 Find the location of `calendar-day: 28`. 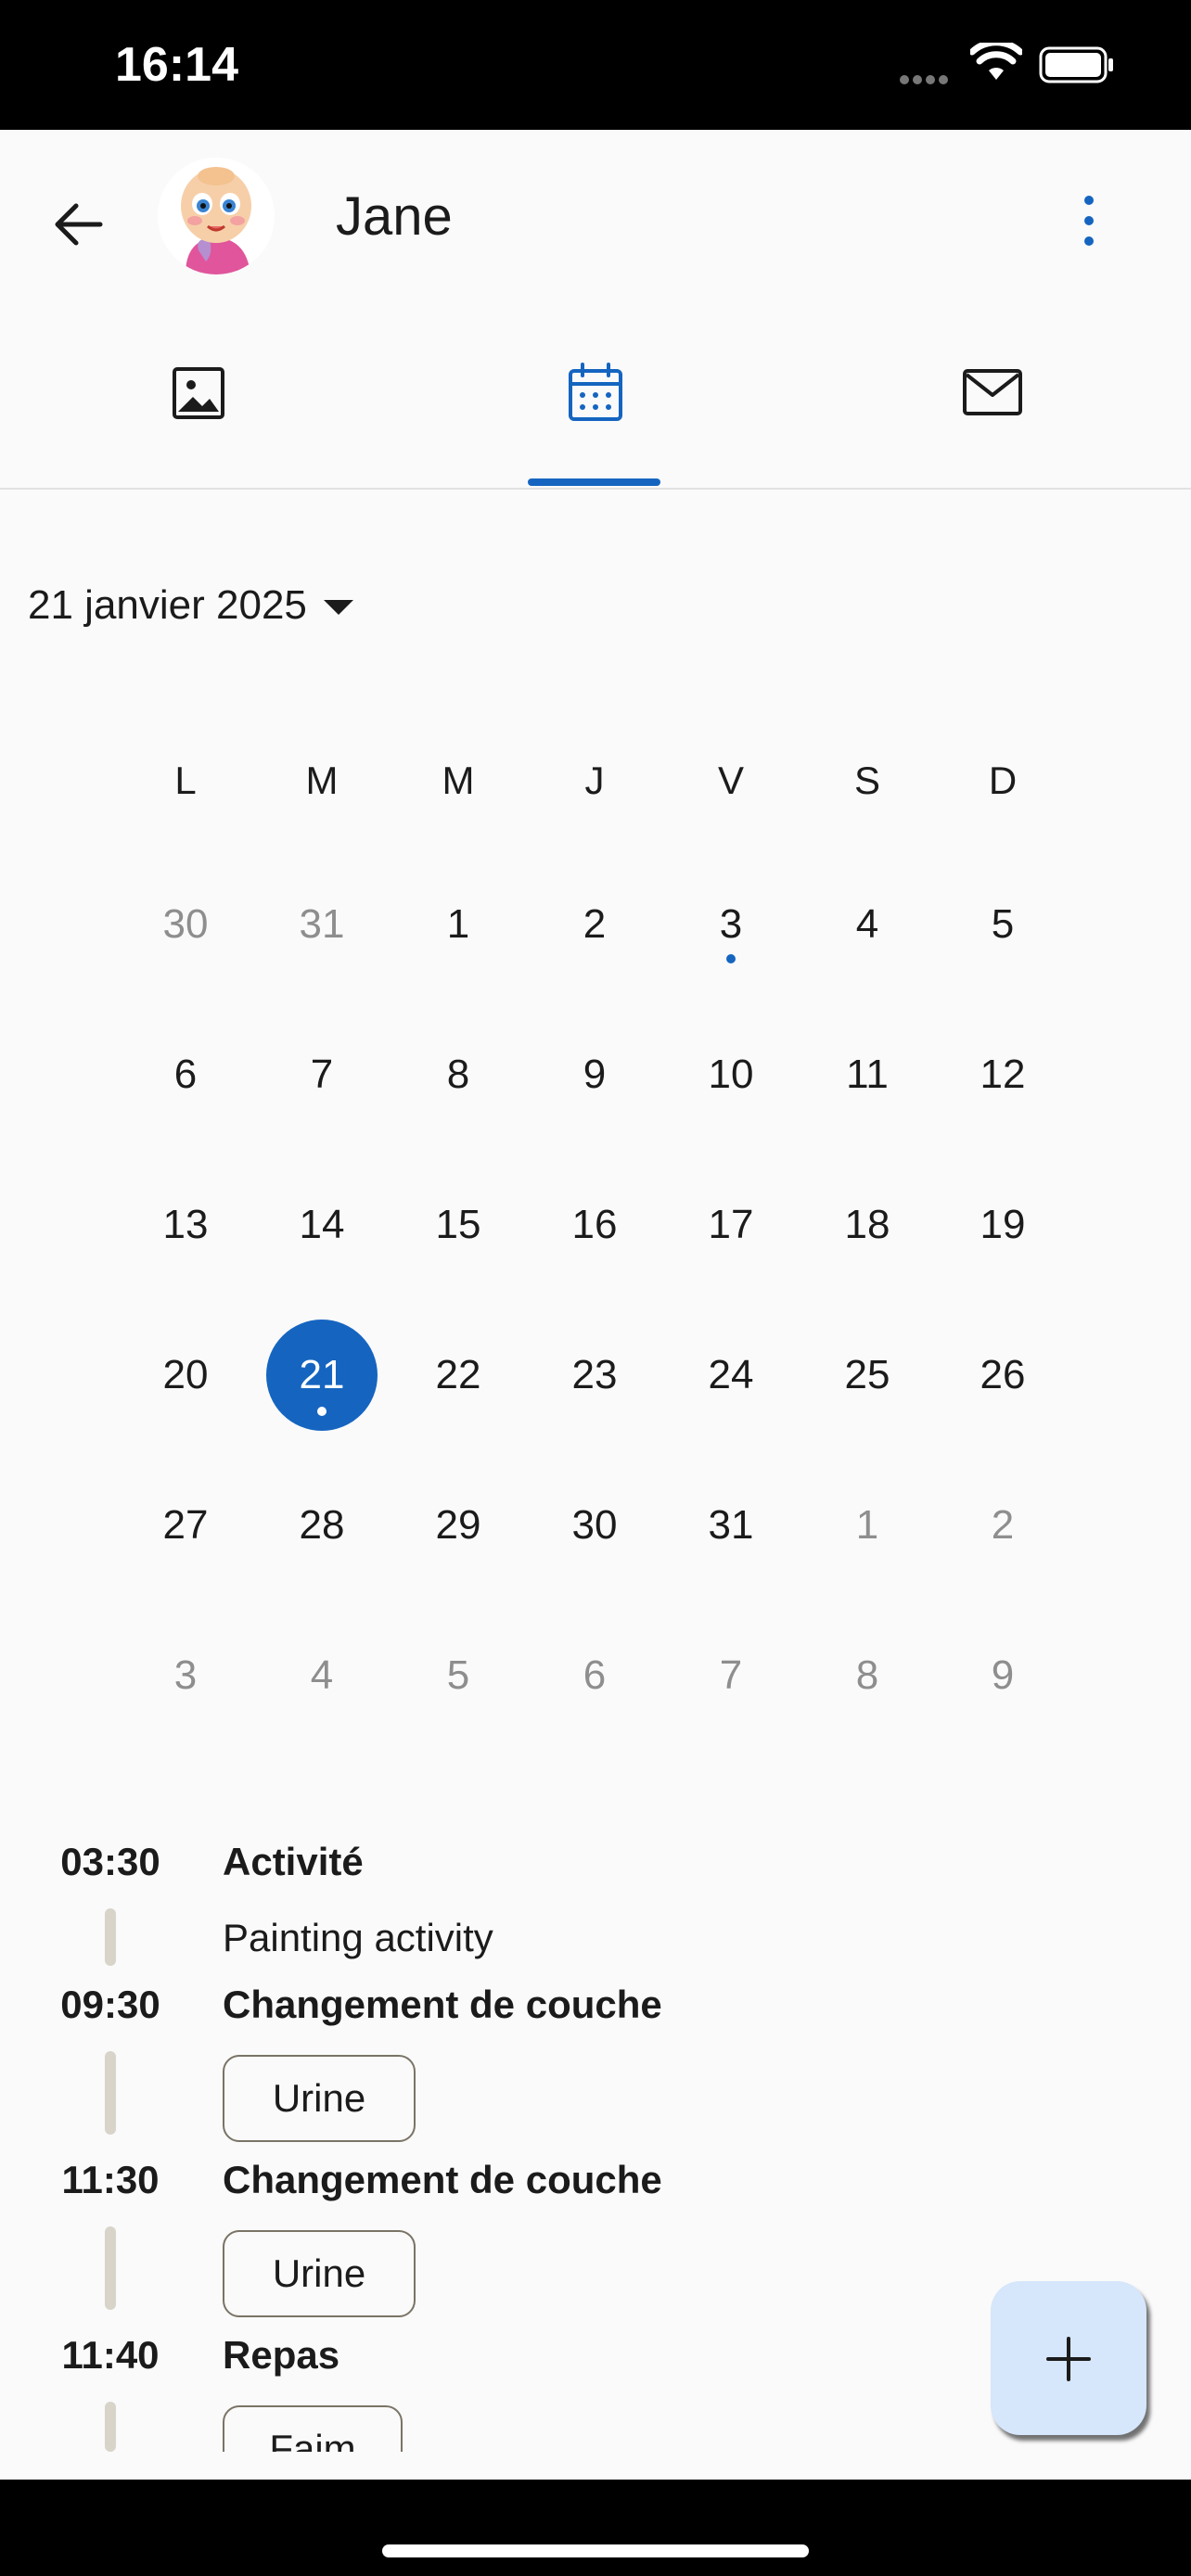

calendar-day: 28 is located at coordinates (322, 1525).